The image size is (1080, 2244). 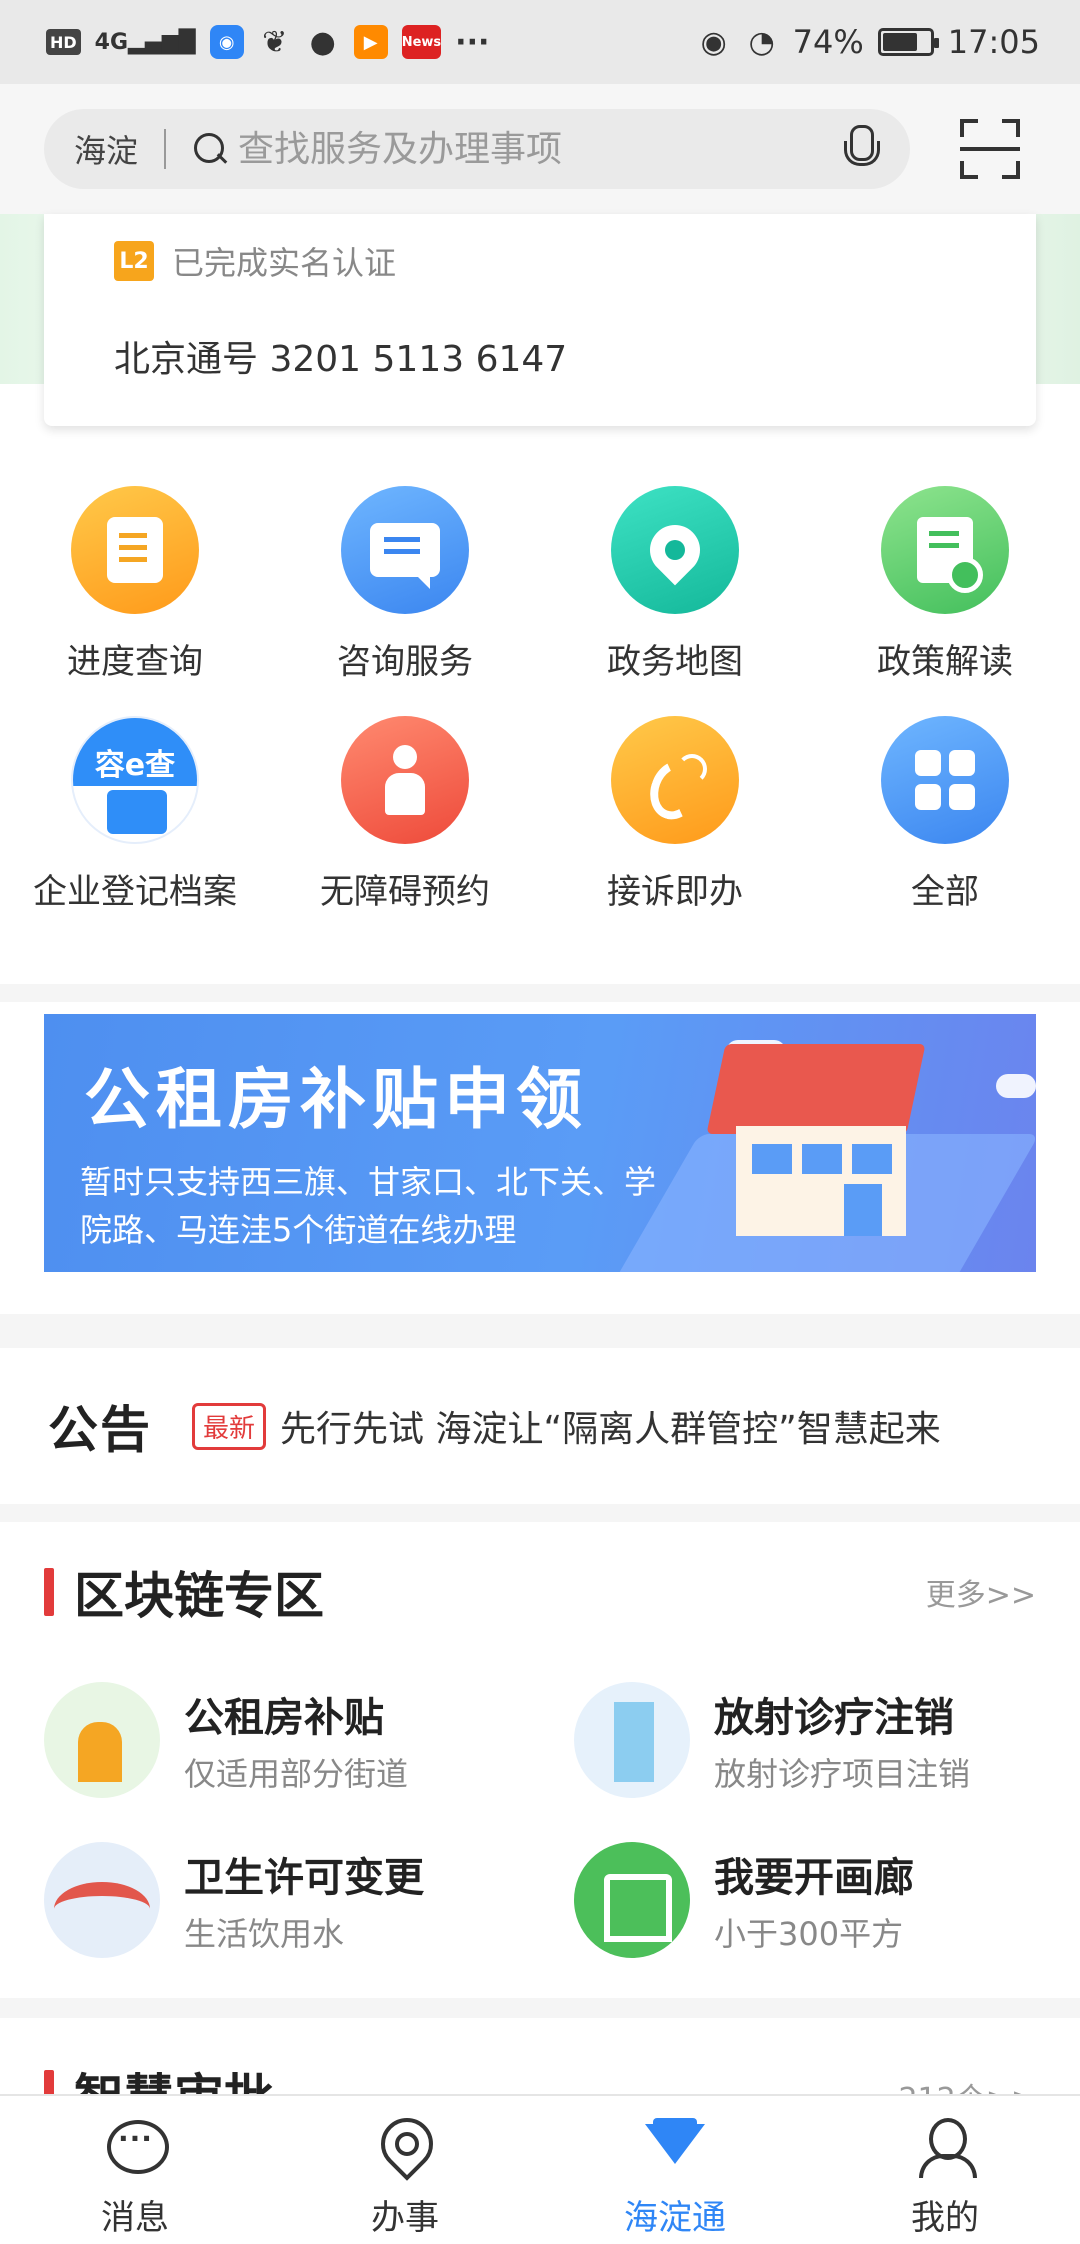 I want to click on hd-icon: HD, so click(x=63, y=42).